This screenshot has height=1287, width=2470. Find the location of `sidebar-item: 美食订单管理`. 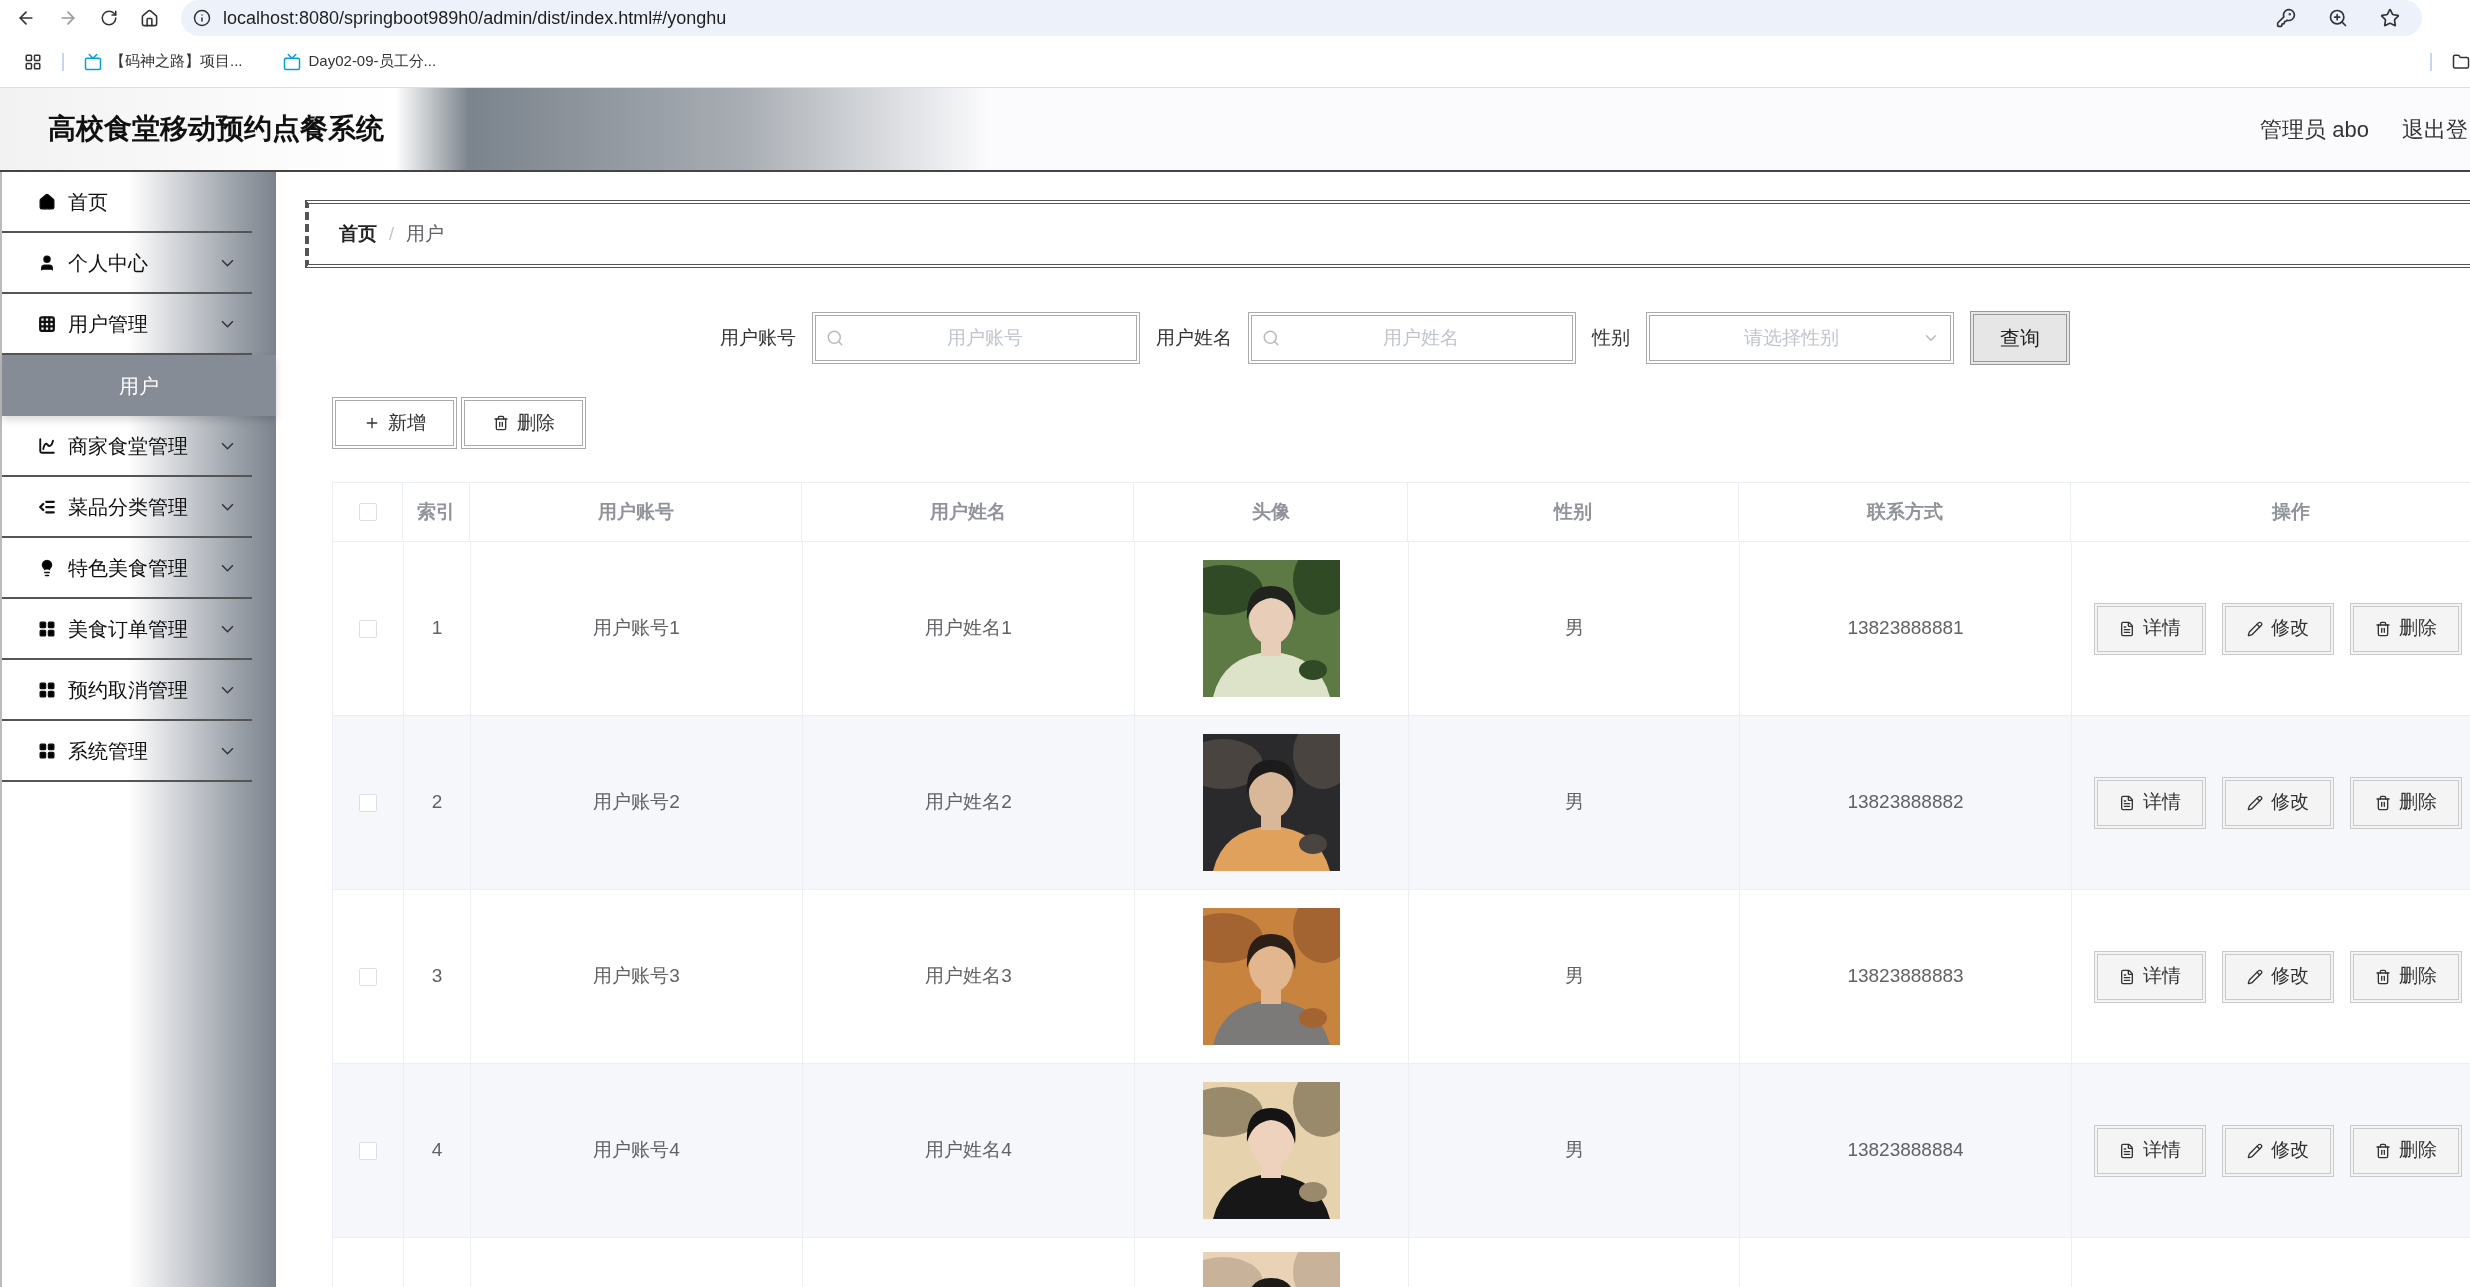

sidebar-item: 美食订单管理 is located at coordinates (127, 629).